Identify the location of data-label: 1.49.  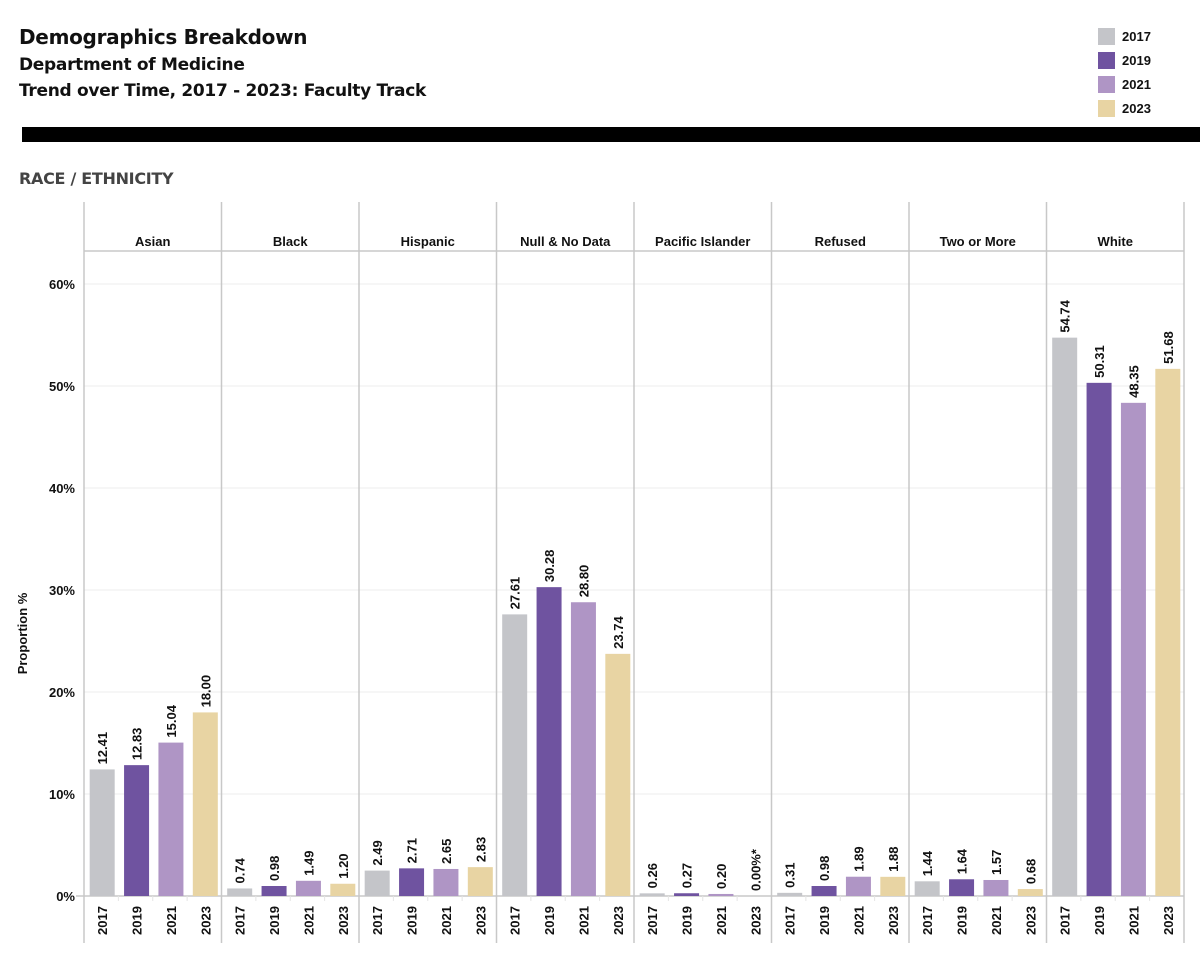
(308, 862).